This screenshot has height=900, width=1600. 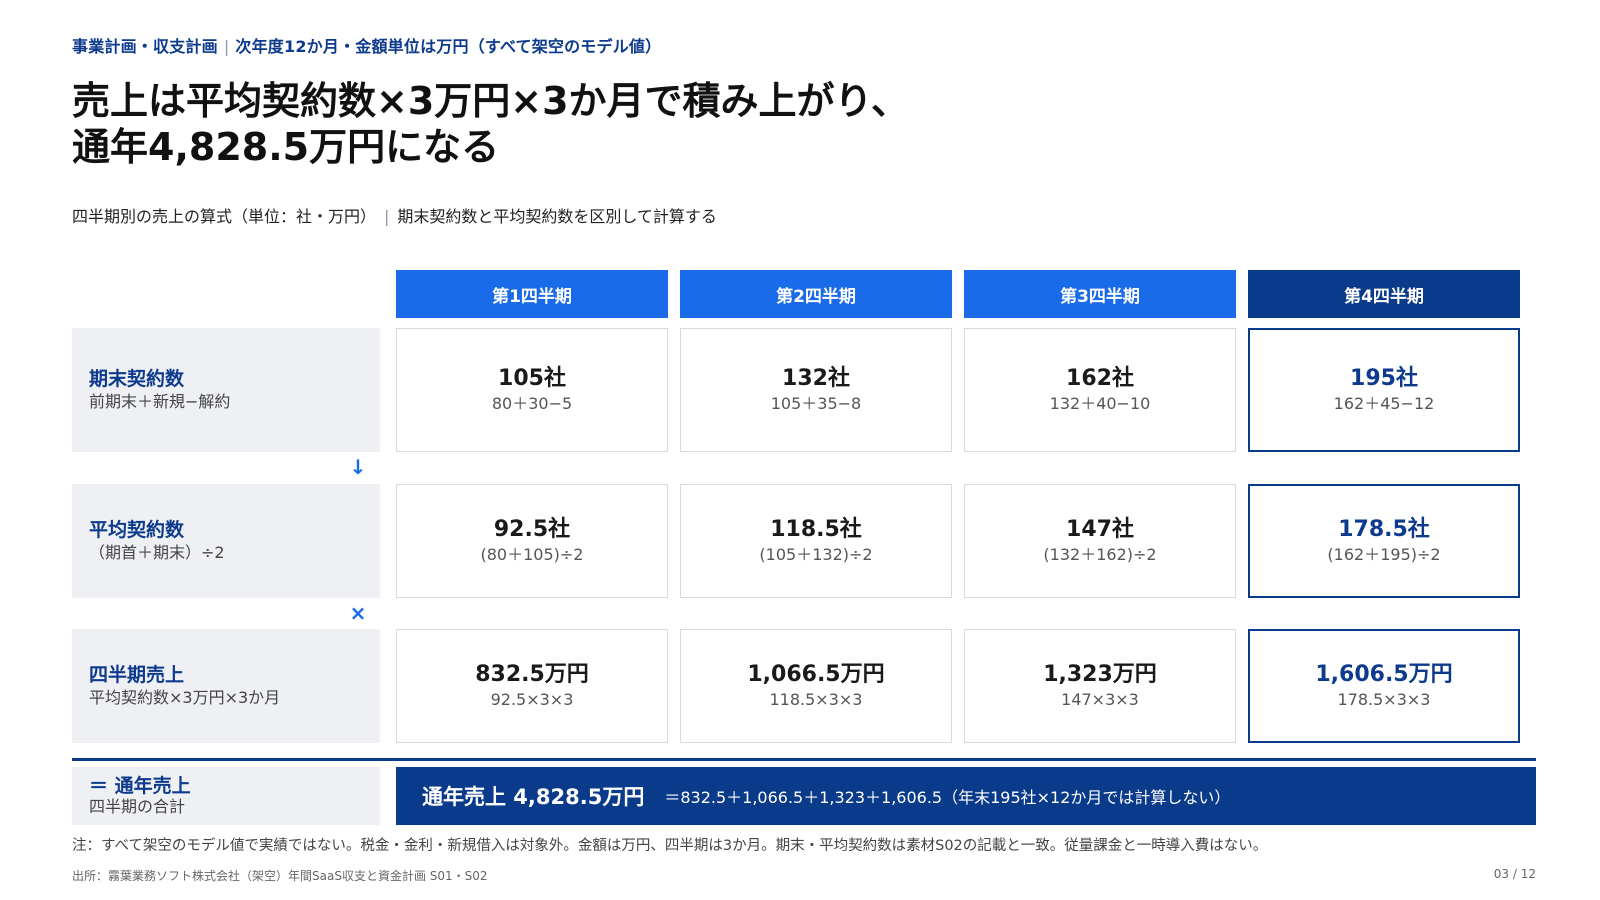 What do you see at coordinates (816, 554) in the screenshot?
I see `cell-formula: (105＋132)÷2` at bounding box center [816, 554].